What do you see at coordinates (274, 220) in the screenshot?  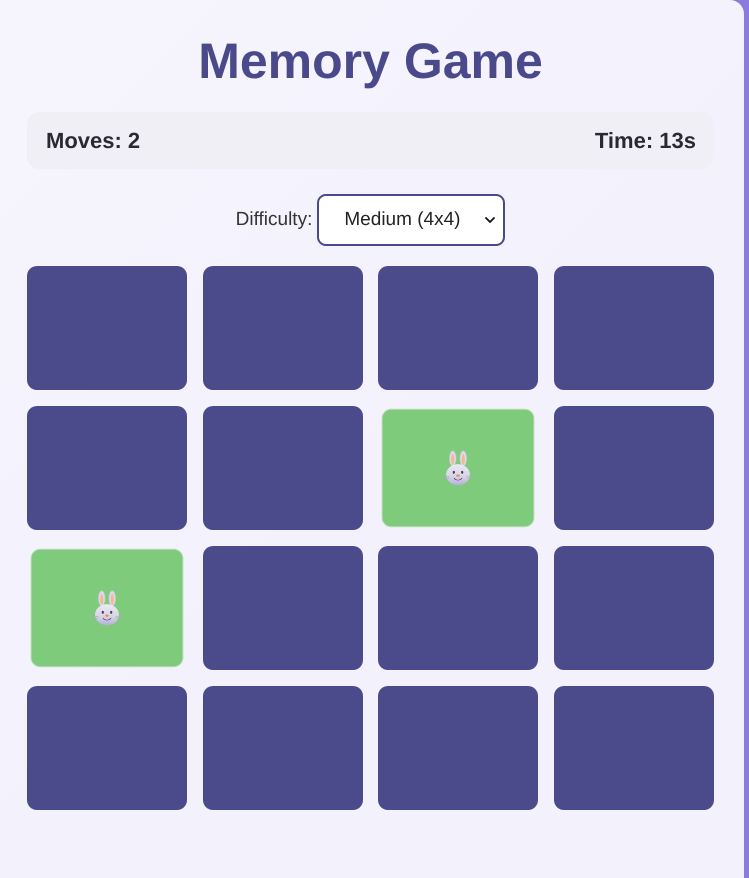 I see `difficulty-label: Difficulty:` at bounding box center [274, 220].